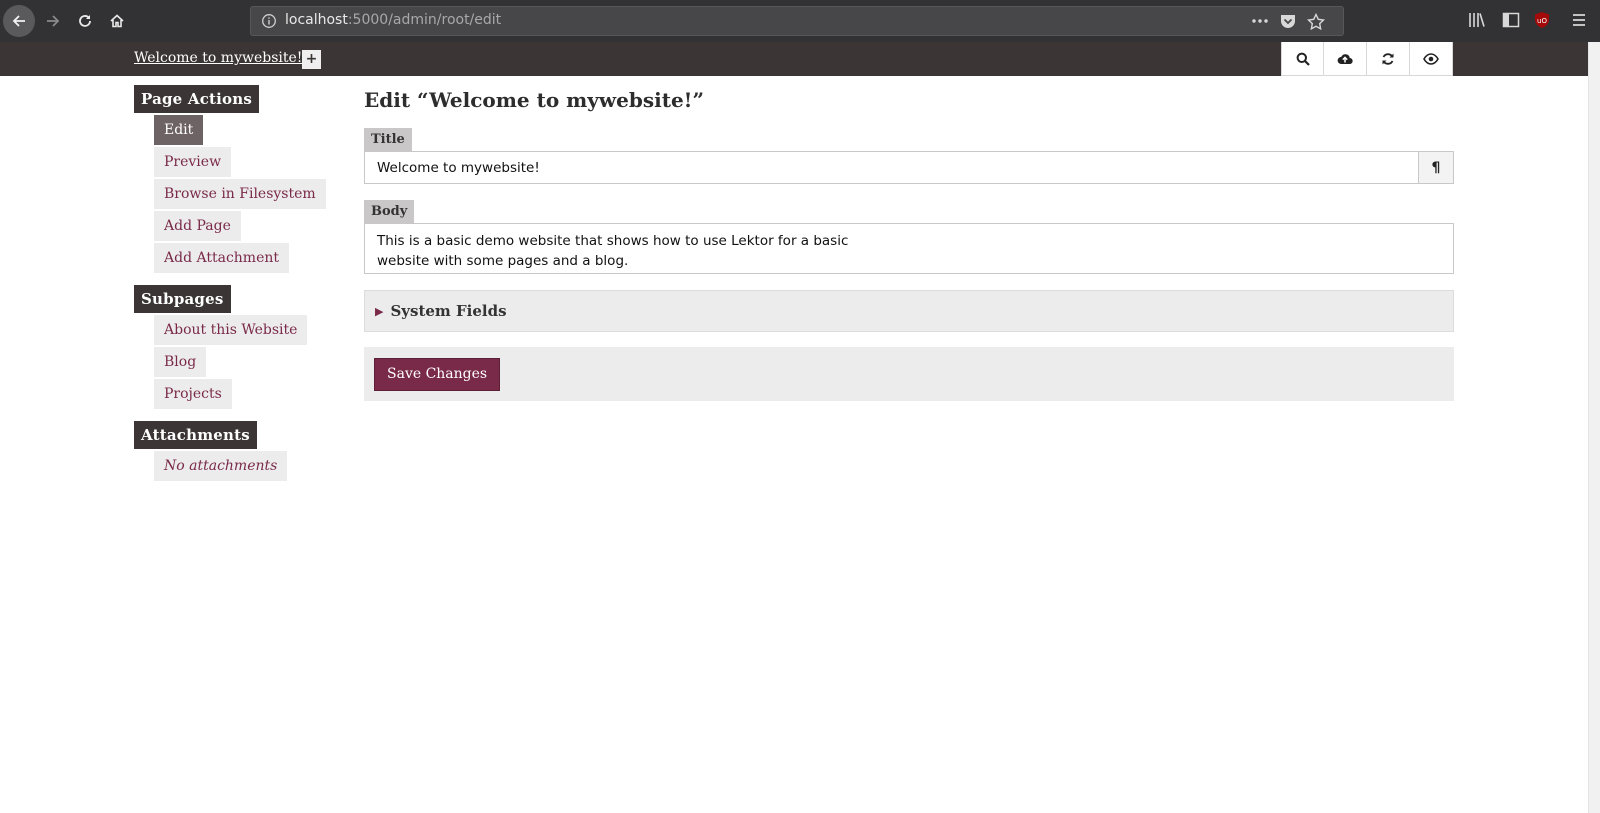 The height and width of the screenshot is (813, 1600). What do you see at coordinates (1260, 21) in the screenshot?
I see `more-actions-icon` at bounding box center [1260, 21].